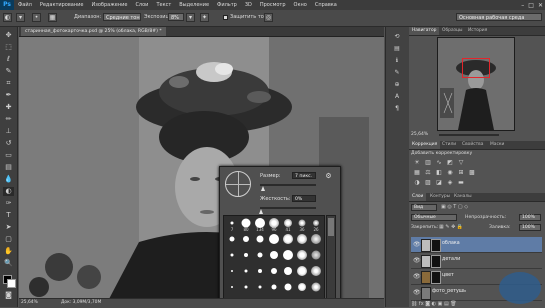 The width and height of the screenshot is (545, 308). What do you see at coordinates (540, 5) in the screenshot?
I see `close-button: ✕` at bounding box center [540, 5].